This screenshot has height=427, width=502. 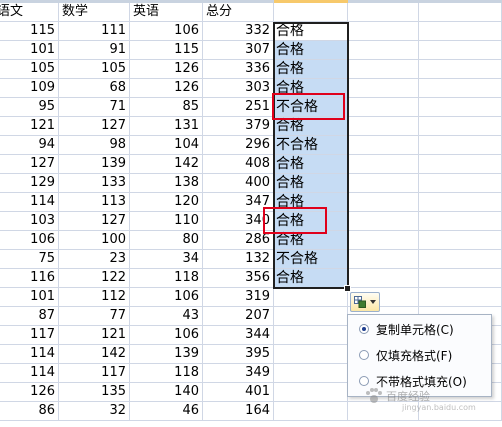 What do you see at coordinates (29, 12) in the screenshot?
I see `header-chinese: 语文` at bounding box center [29, 12].